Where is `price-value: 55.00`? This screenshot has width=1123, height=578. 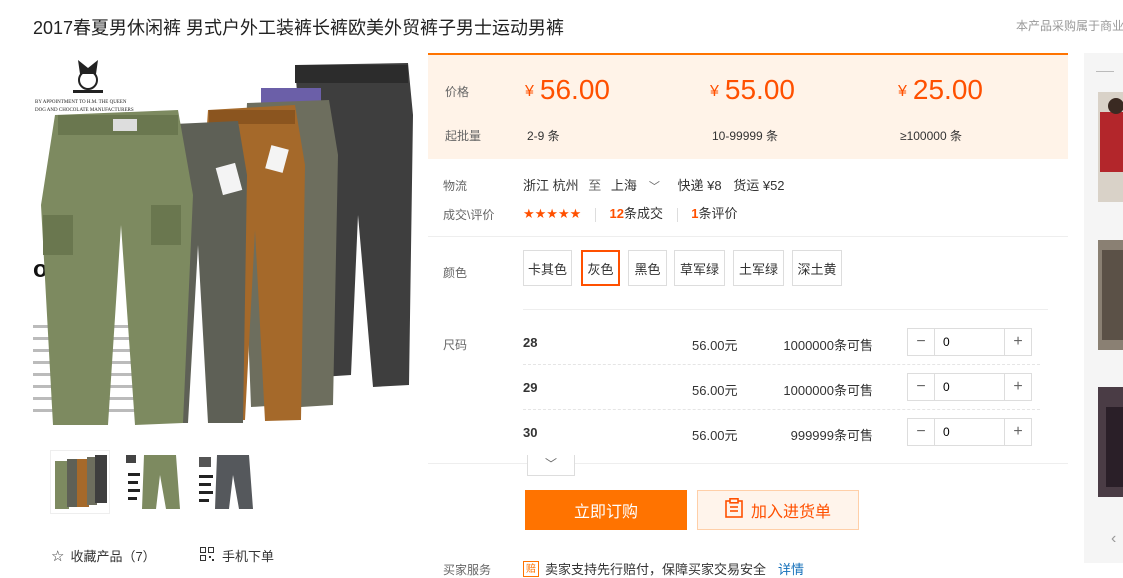
price-value: 55.00 is located at coordinates (759, 89).